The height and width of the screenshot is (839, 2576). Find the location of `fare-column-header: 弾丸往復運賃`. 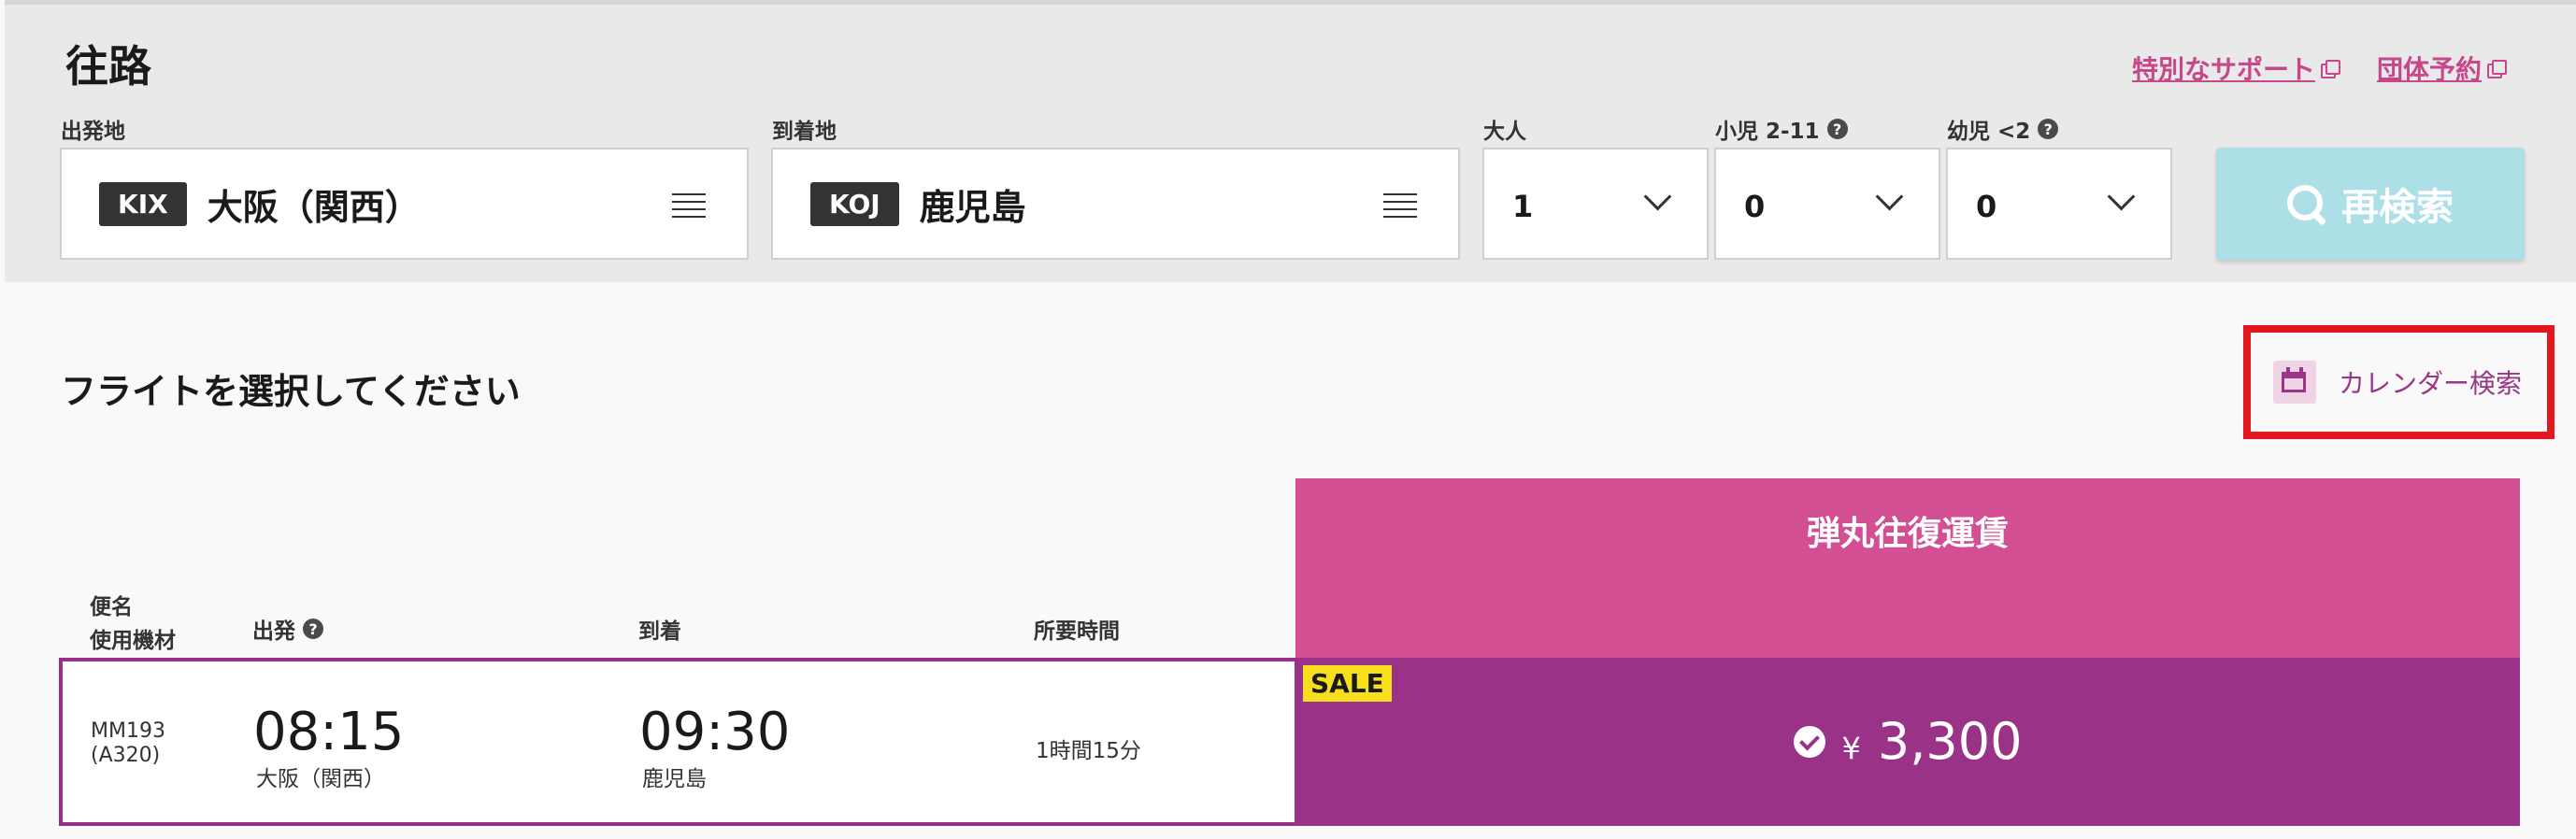

fare-column-header: 弾丸往復運賃 is located at coordinates (1907, 568).